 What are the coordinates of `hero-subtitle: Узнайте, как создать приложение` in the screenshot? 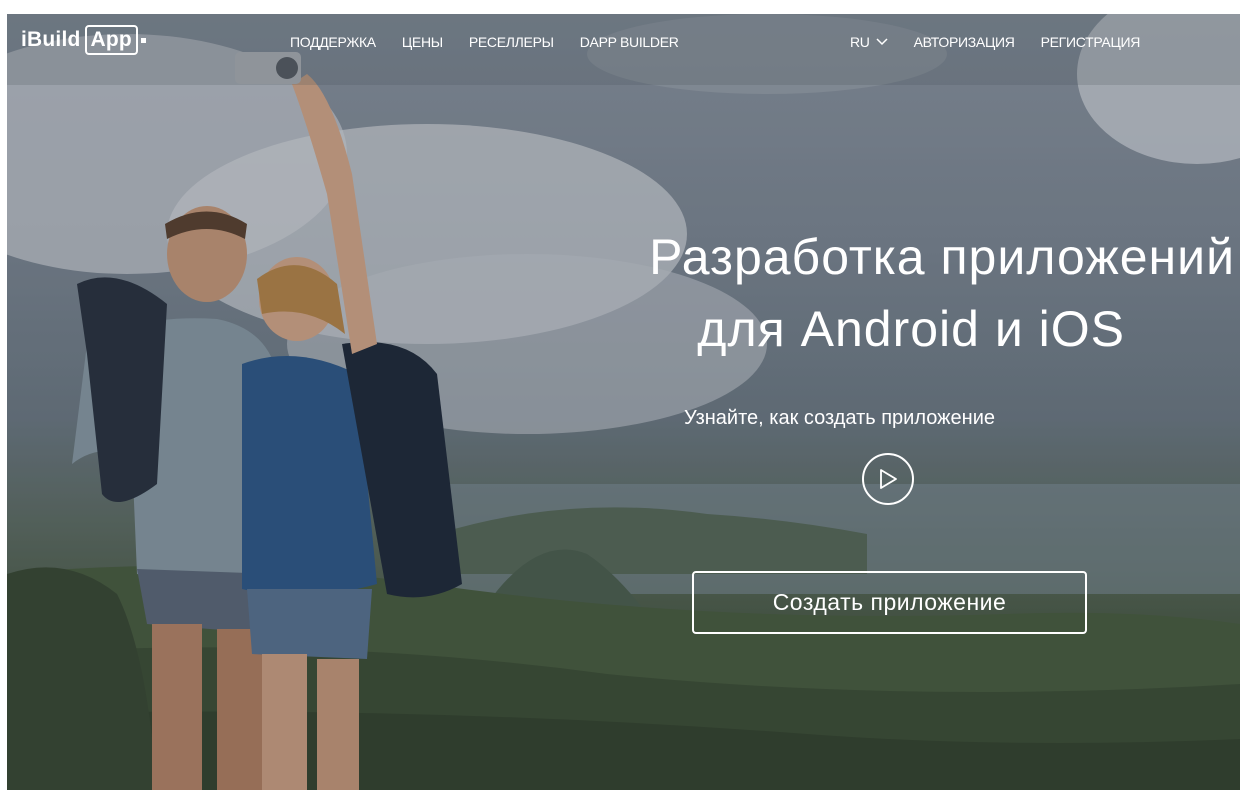 It's located at (839, 418).